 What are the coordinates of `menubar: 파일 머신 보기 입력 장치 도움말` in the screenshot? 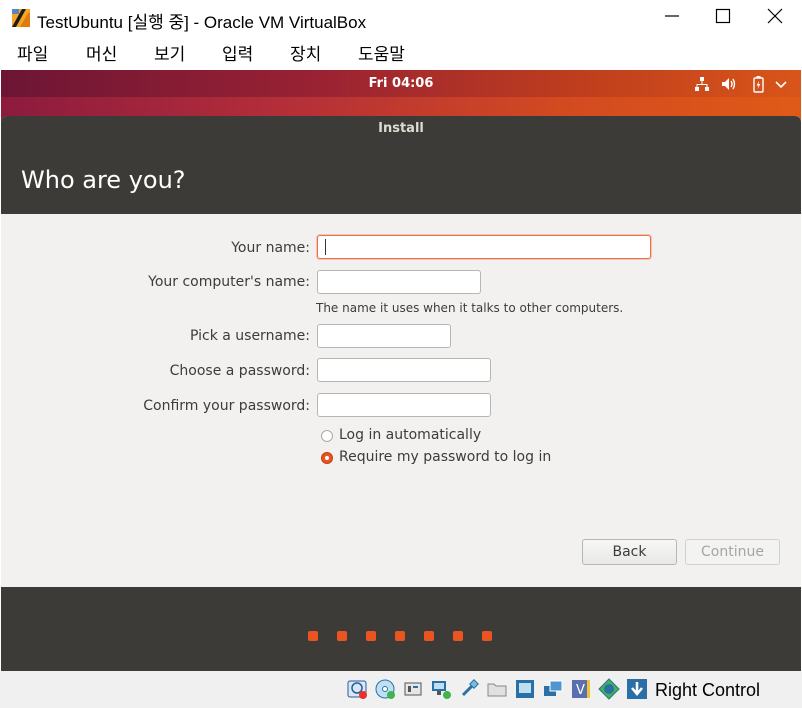 It's located at (401, 53).